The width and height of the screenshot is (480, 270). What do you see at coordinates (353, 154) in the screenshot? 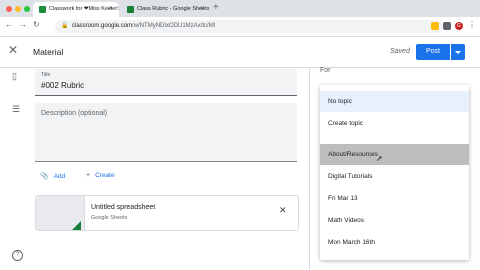
I see `option-label: About/Resources` at bounding box center [353, 154].